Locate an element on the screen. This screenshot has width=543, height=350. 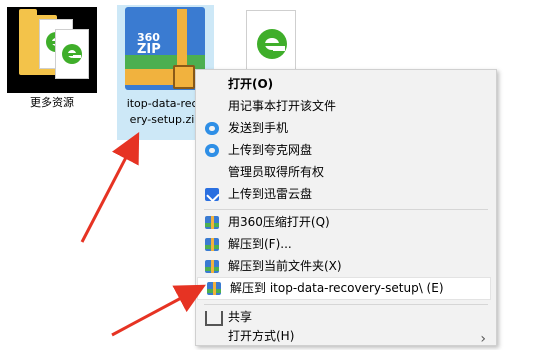
annotation-arrows is located at coordinates (143, 234).